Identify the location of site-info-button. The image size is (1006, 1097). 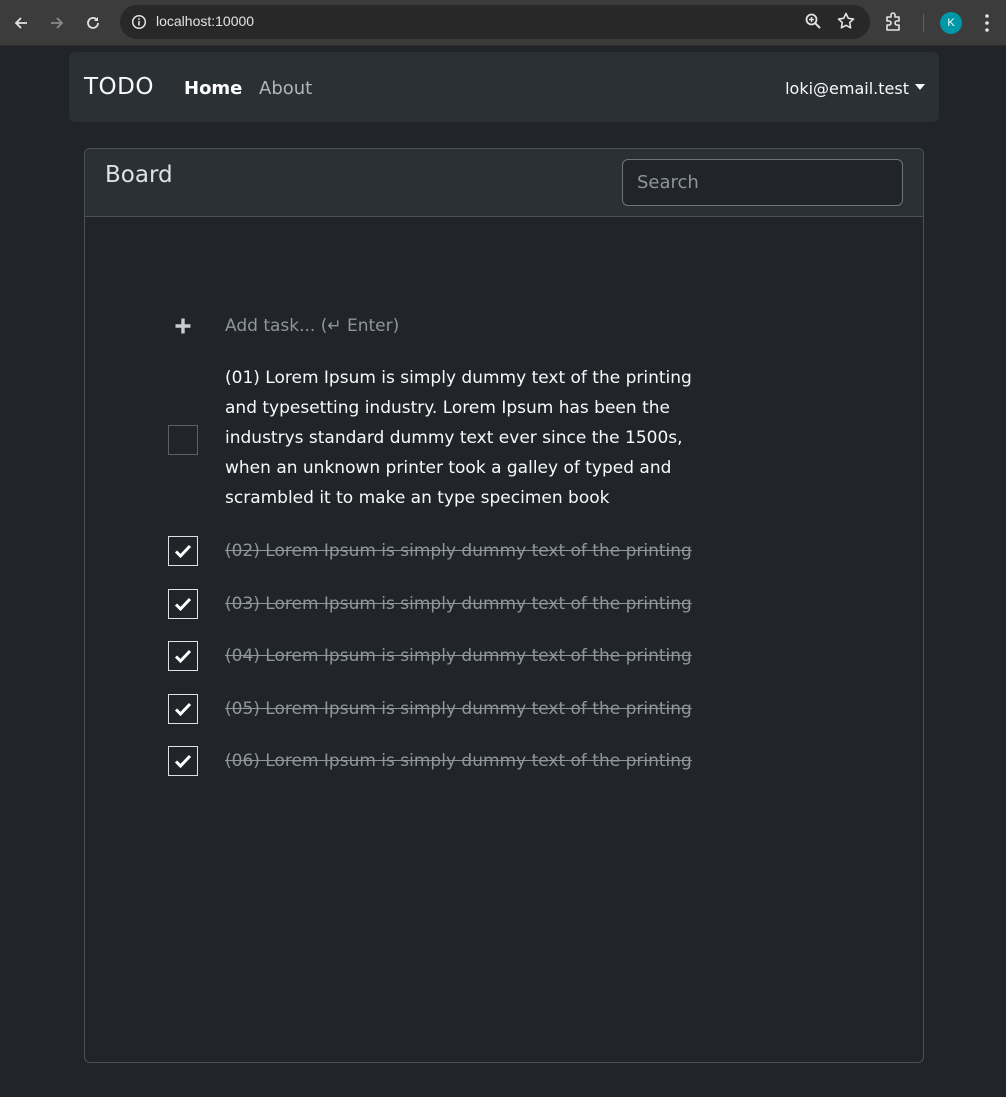
(139, 22).